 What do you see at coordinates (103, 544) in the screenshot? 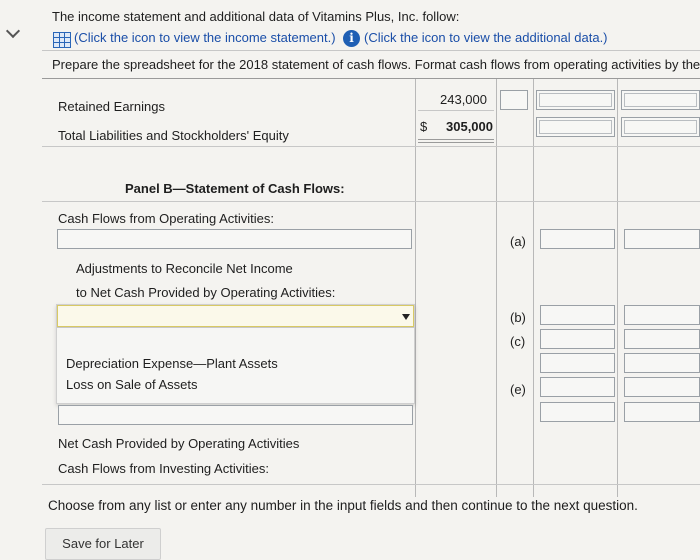
I see `save-for-later-button: Save for Later` at bounding box center [103, 544].